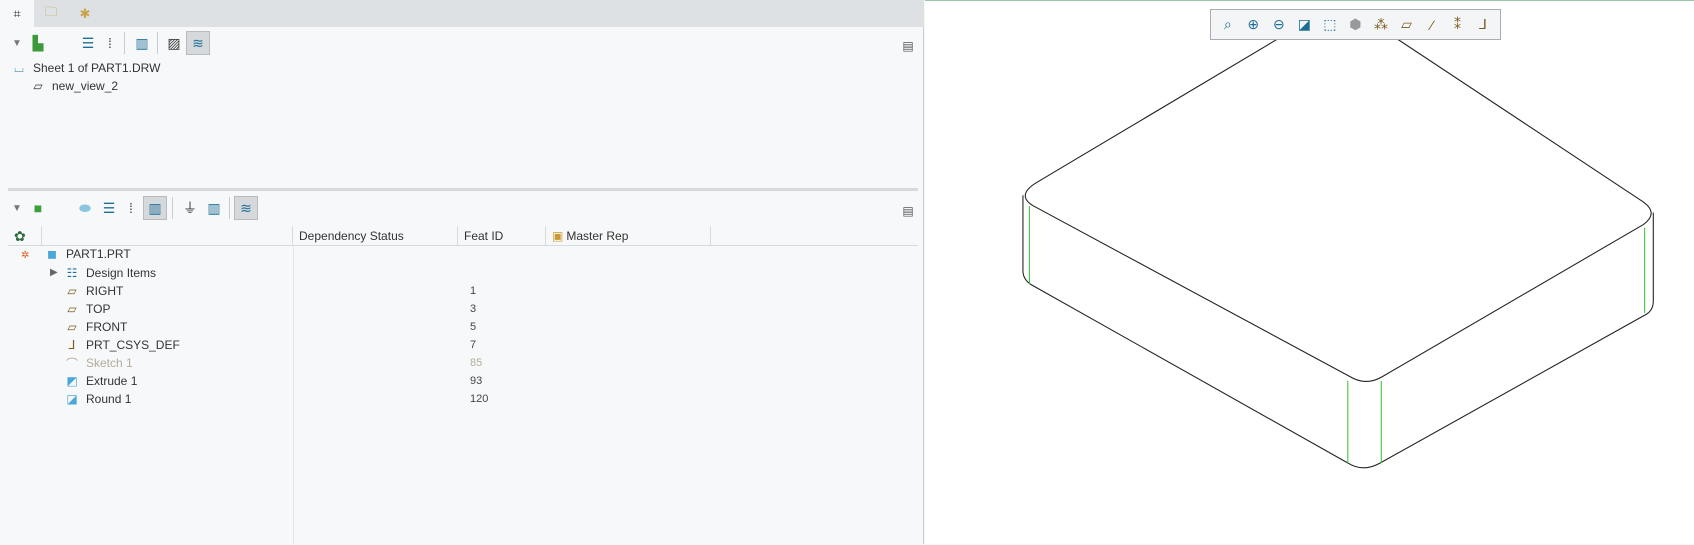  What do you see at coordinates (1432, 25) in the screenshot?
I see `axis-display-icon: ⁄` at bounding box center [1432, 25].